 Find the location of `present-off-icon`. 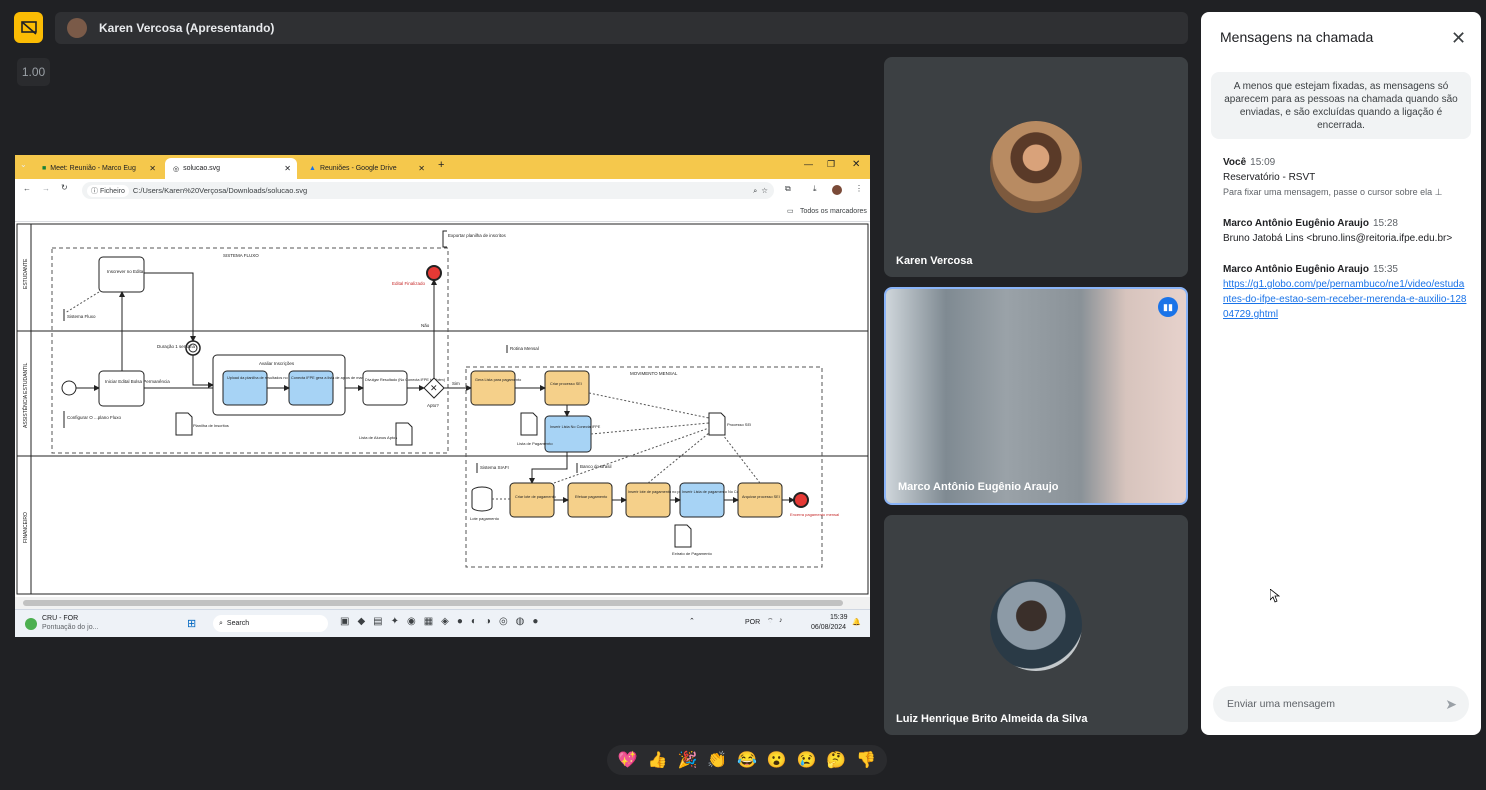

present-off-icon is located at coordinates (28, 27).